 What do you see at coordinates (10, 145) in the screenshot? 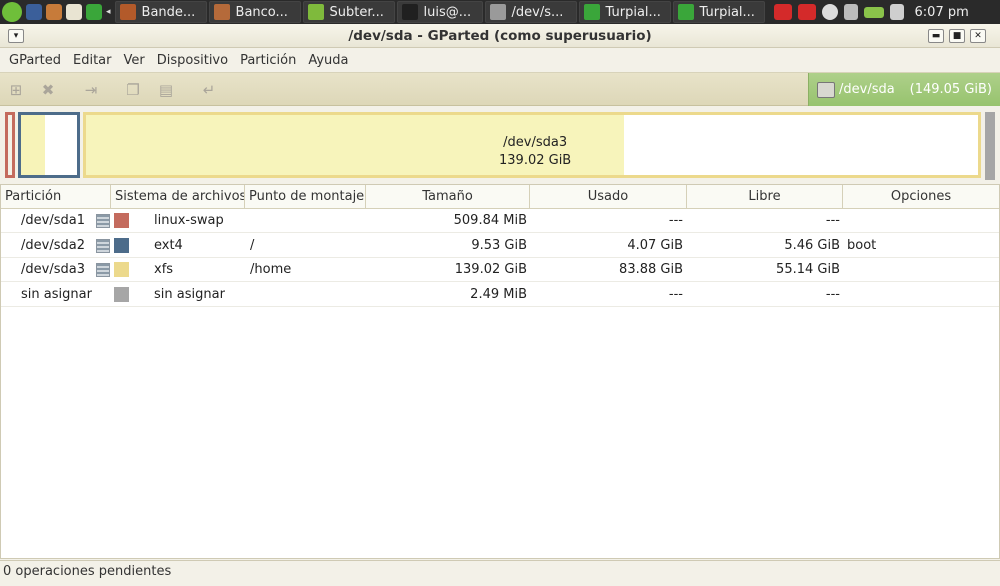
I see `graph-segment-sda1` at bounding box center [10, 145].